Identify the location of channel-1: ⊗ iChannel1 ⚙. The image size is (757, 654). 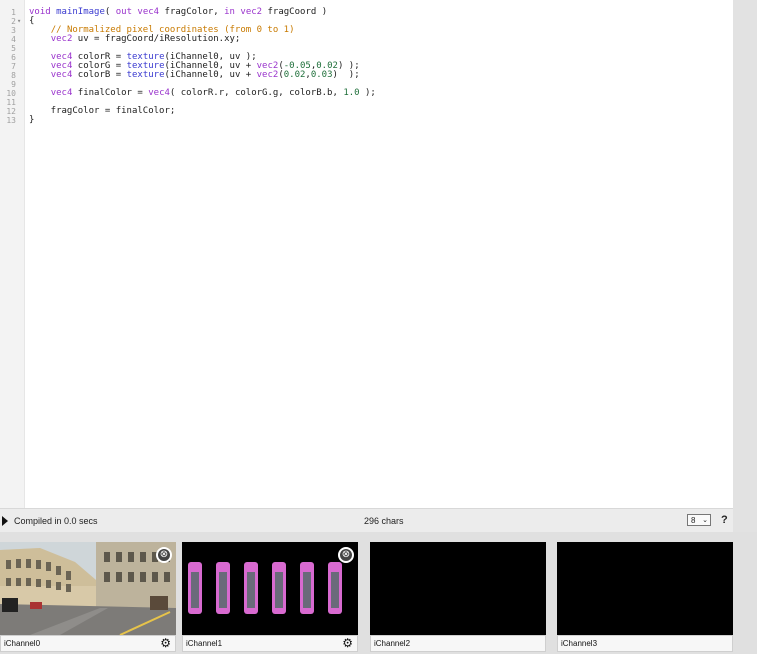
(270, 597).